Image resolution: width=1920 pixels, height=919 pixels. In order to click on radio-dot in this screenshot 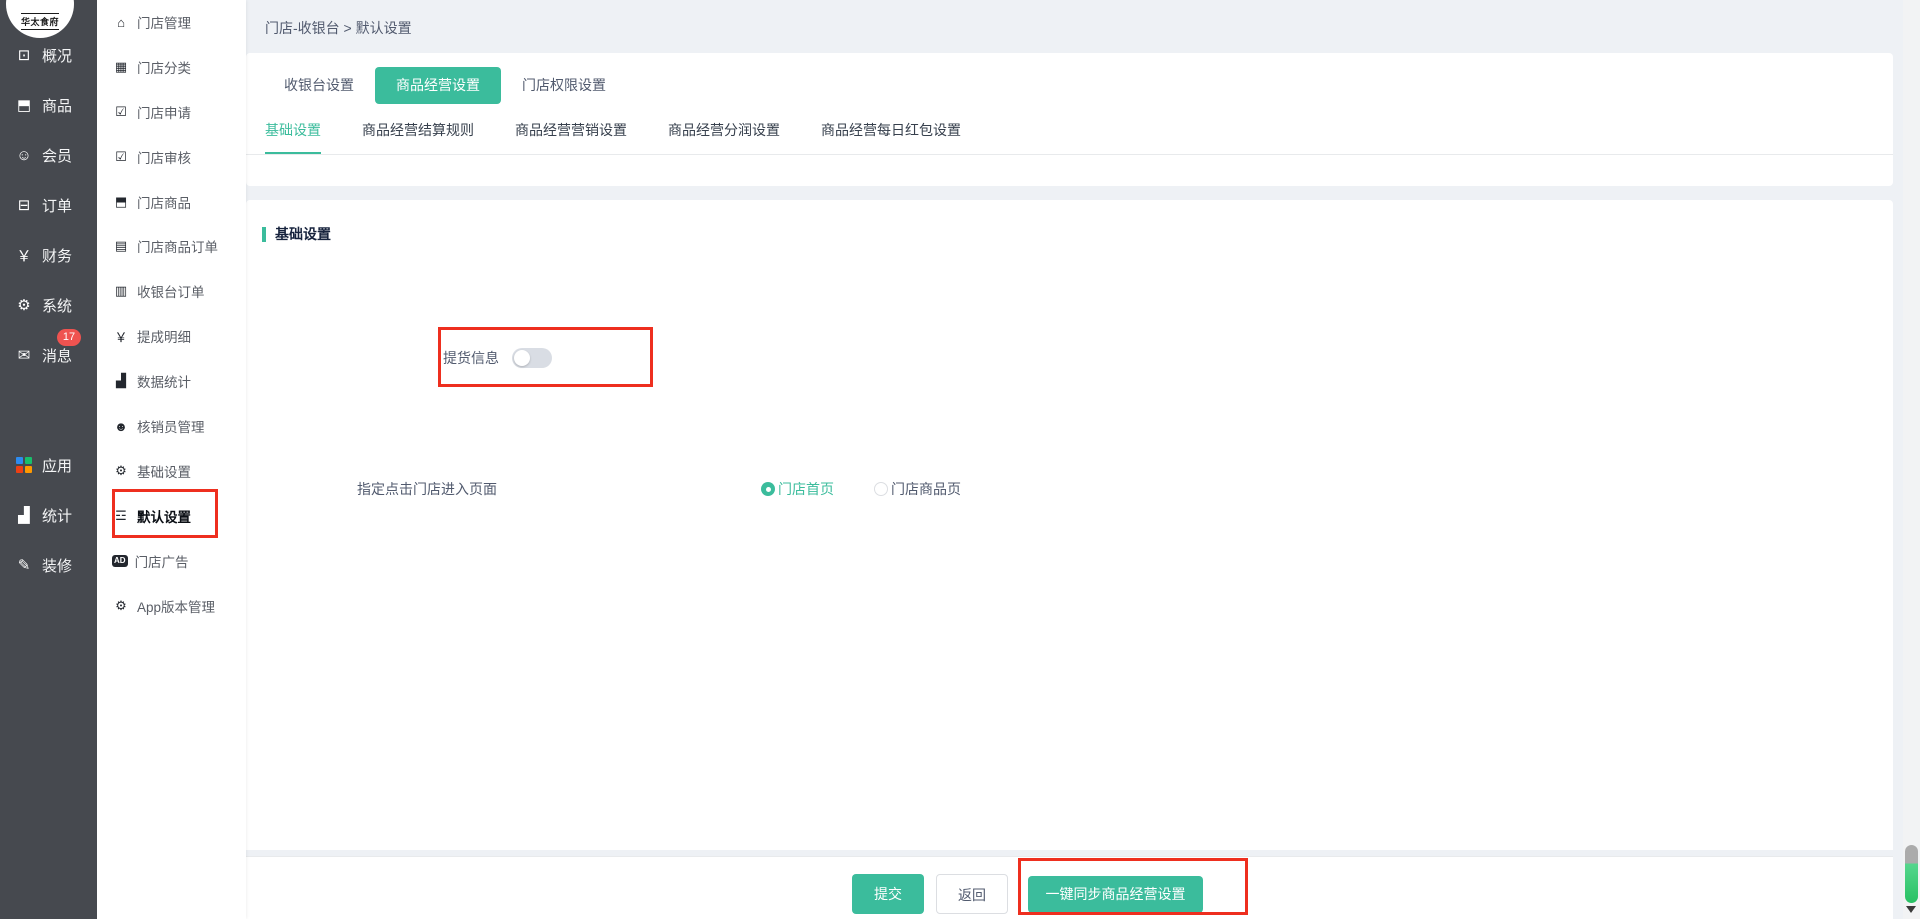, I will do `click(768, 489)`.